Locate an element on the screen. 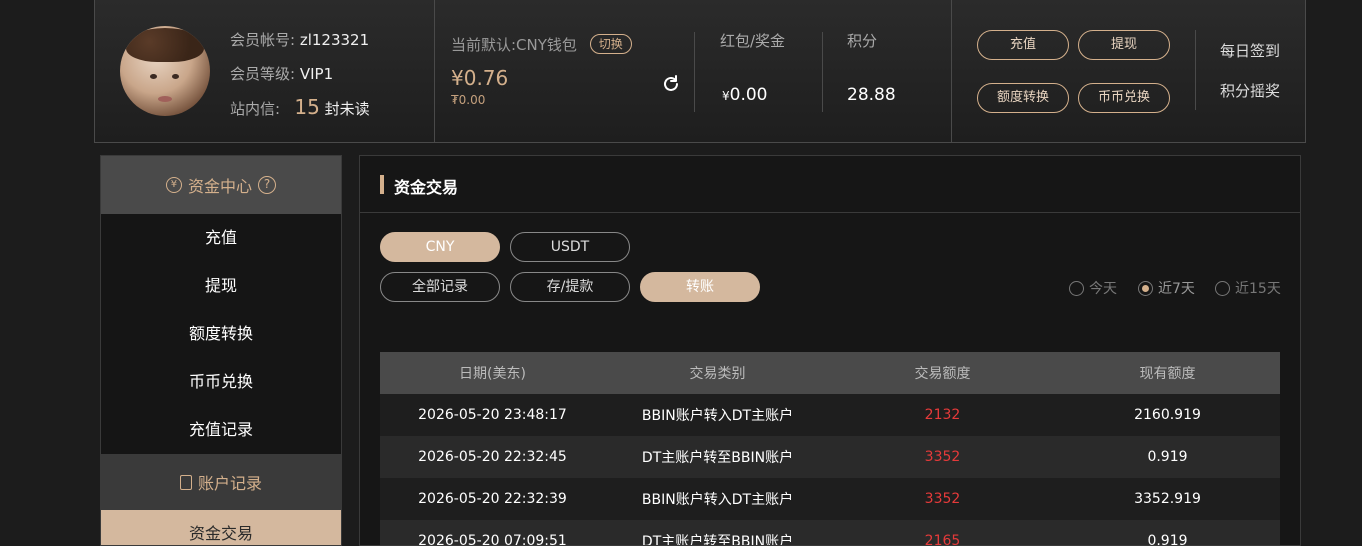 The height and width of the screenshot is (546, 1362). tab-transfer: 转账 is located at coordinates (700, 287).